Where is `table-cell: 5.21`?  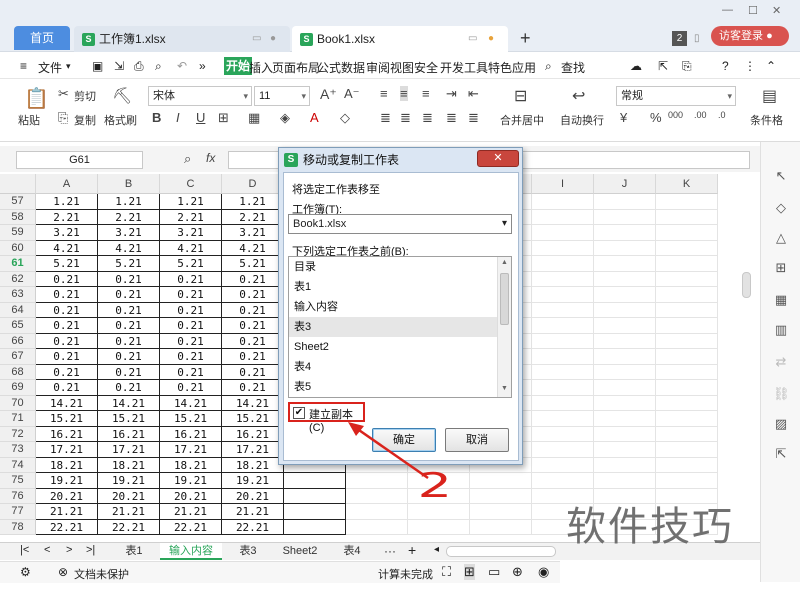
table-cell: 5.21 is located at coordinates (67, 264).